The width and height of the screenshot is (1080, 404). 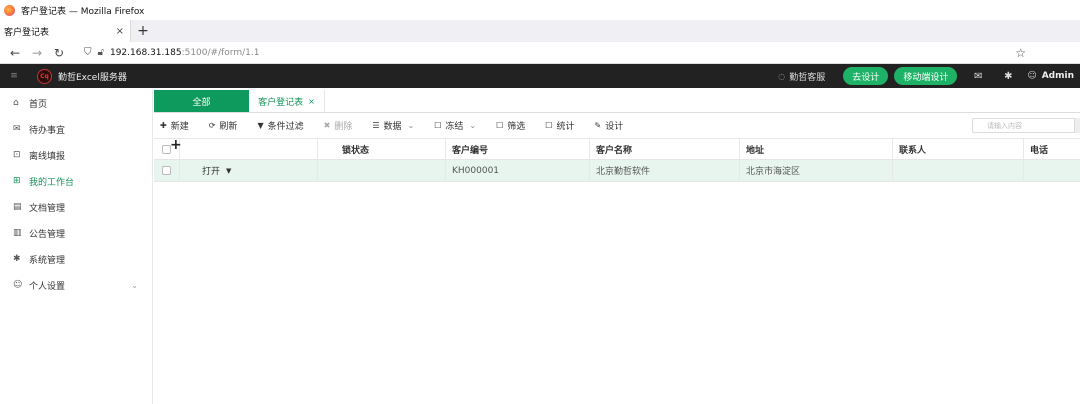 What do you see at coordinates (92, 77) in the screenshot?
I see `app-name: 勤哲Excel服务器` at bounding box center [92, 77].